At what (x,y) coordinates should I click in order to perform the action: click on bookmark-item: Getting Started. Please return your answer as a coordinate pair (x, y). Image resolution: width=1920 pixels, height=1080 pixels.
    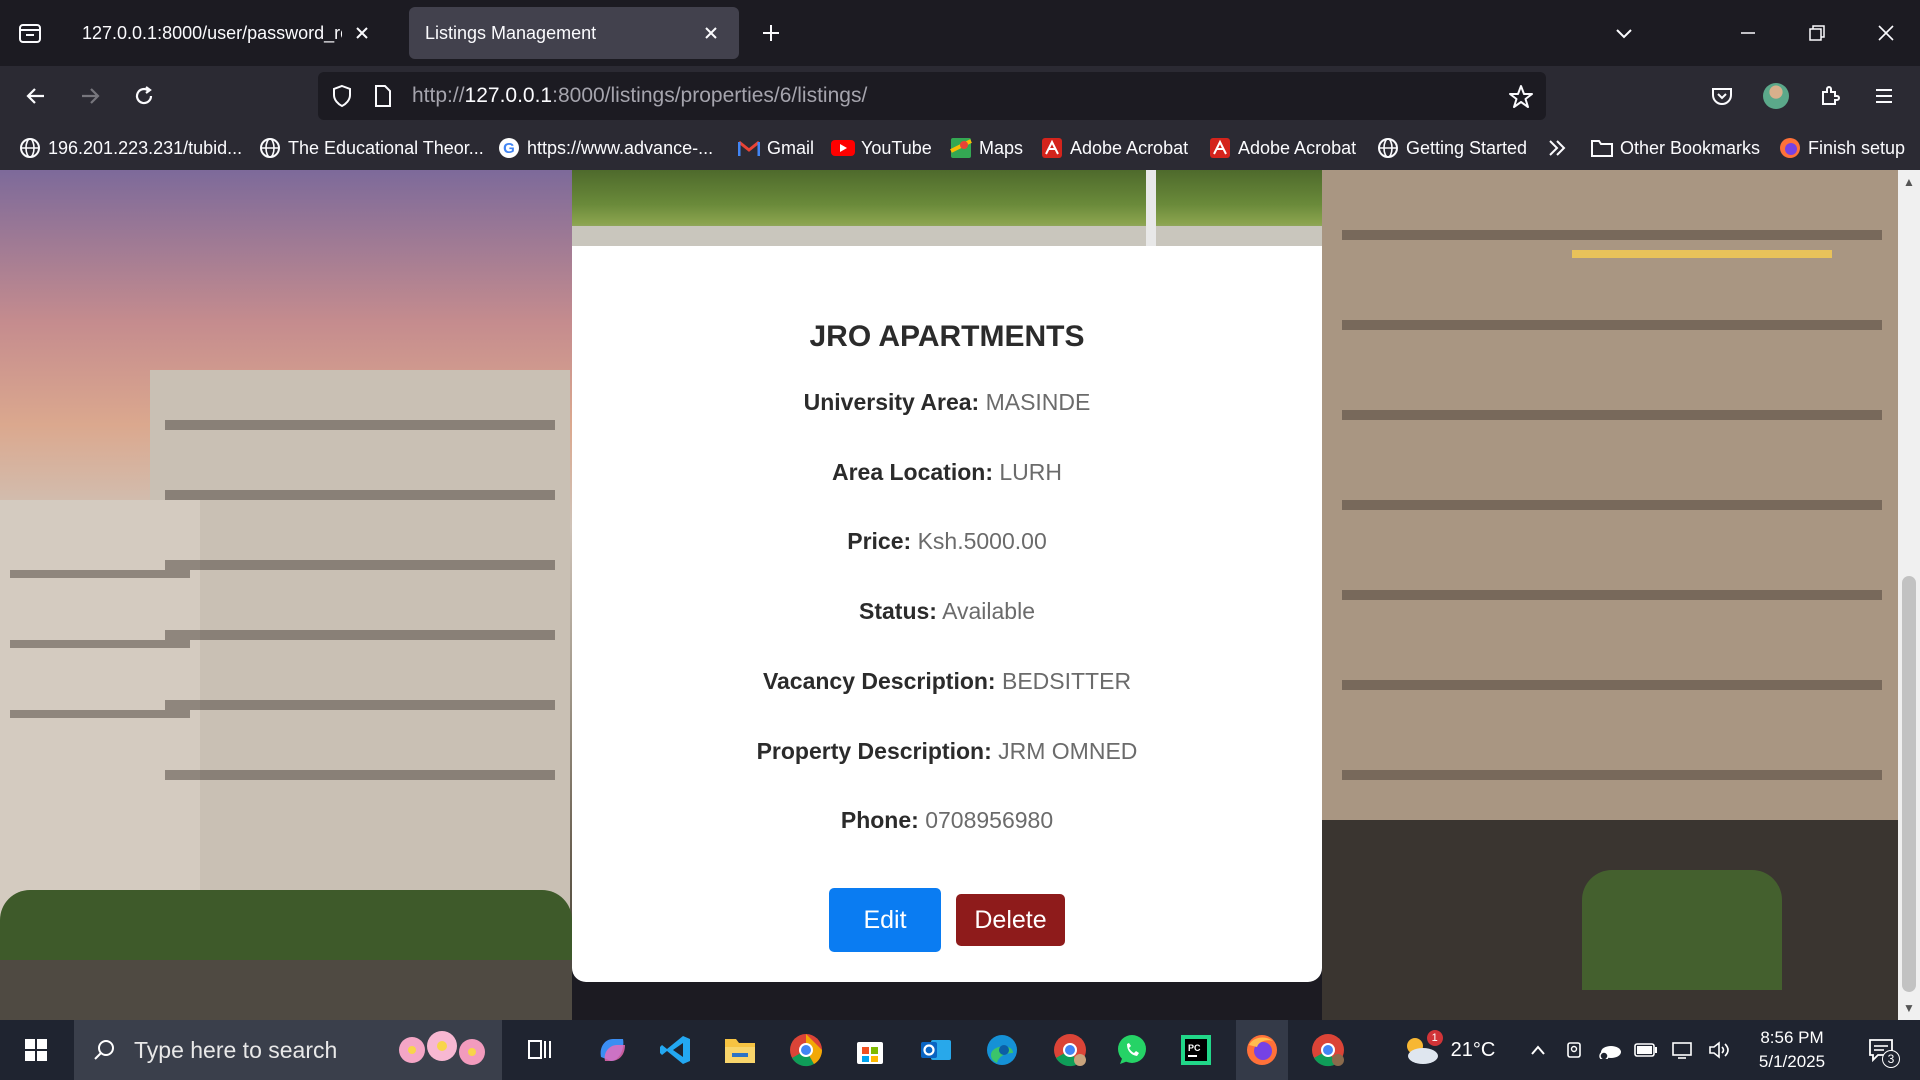
    Looking at the image, I should click on (1451, 148).